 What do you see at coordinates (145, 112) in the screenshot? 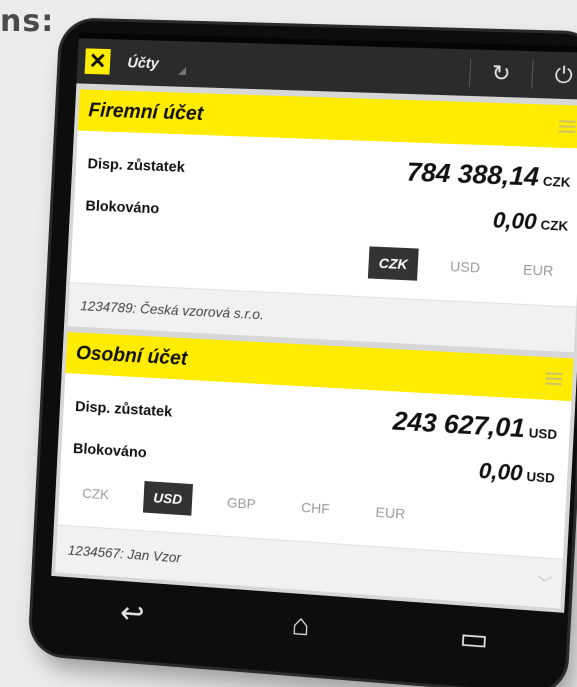
I see `account-title: Firemní účet` at bounding box center [145, 112].